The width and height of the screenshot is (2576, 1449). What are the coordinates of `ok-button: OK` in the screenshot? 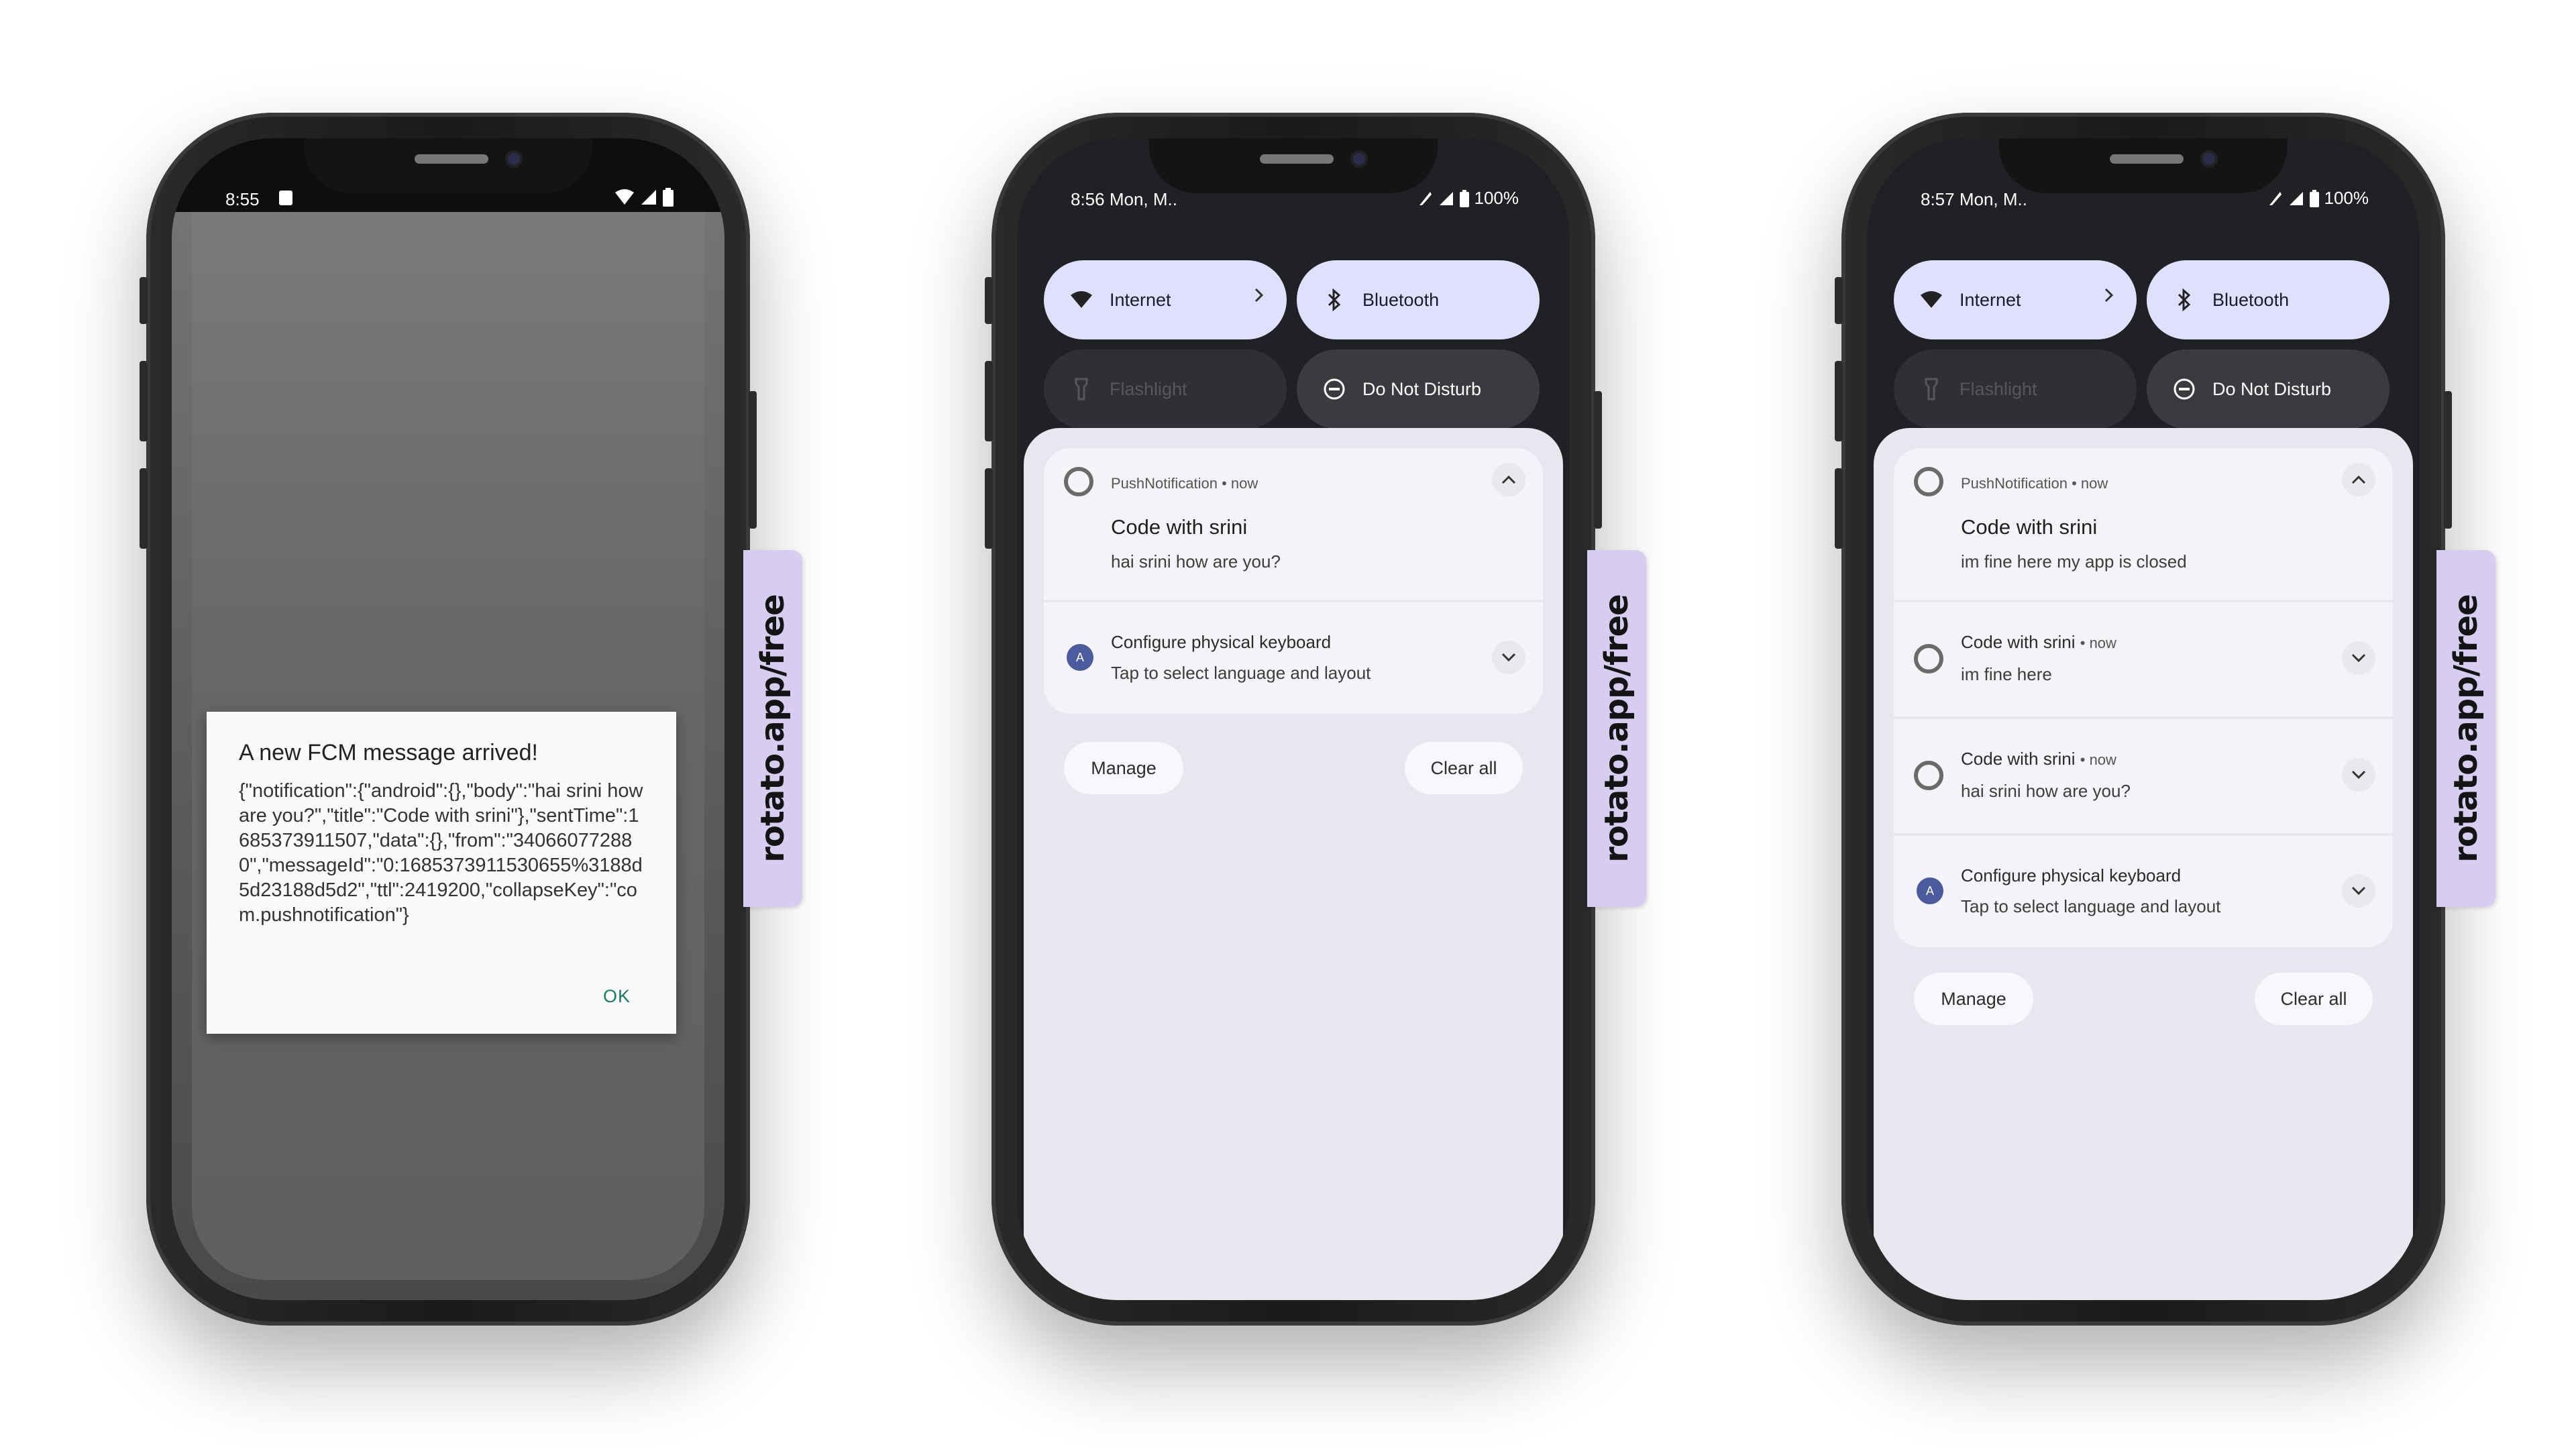 It's located at (617, 996).